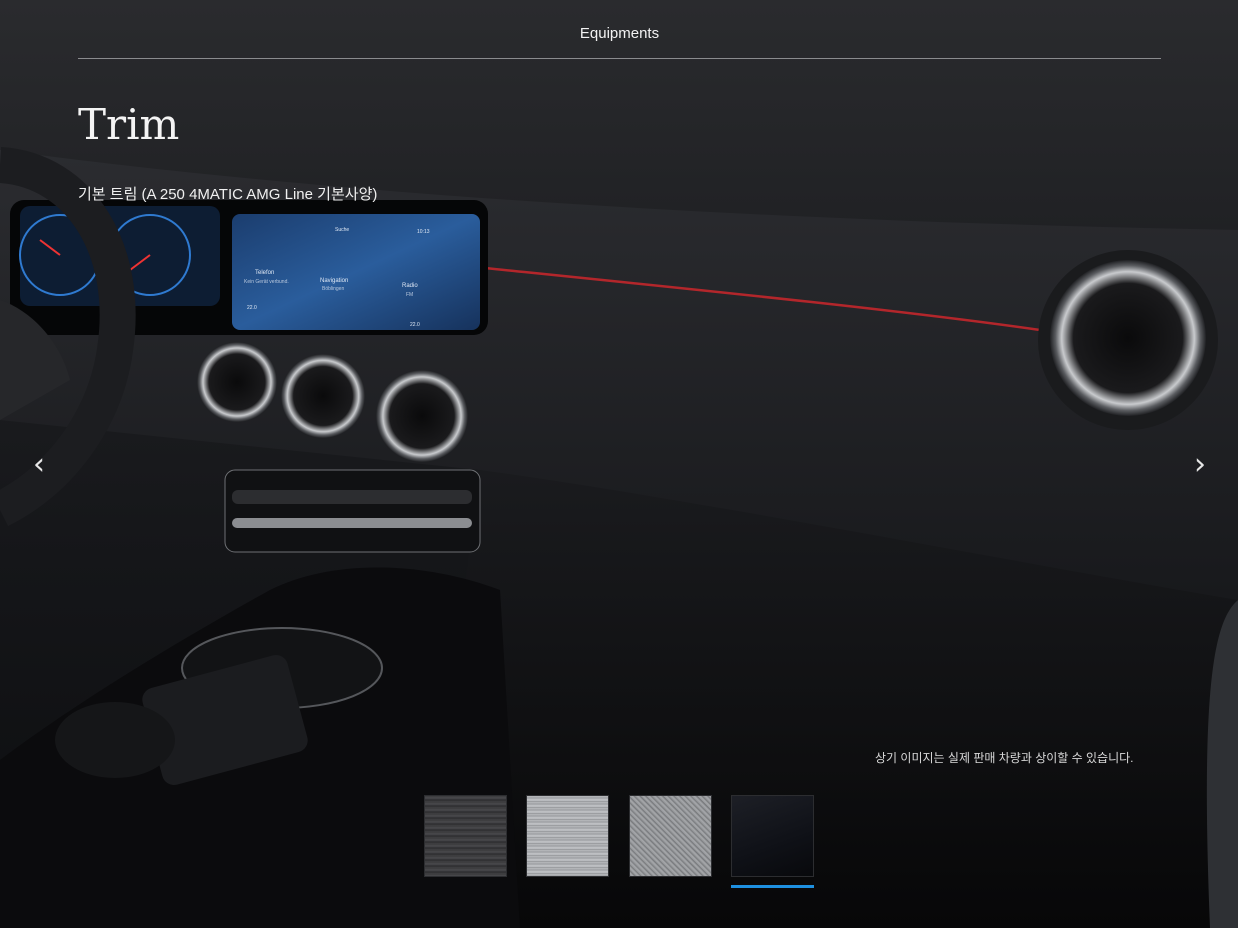 The height and width of the screenshot is (928, 1238). Describe the element at coordinates (334, 281) in the screenshot. I see `display-nav-label: Navigation` at that location.